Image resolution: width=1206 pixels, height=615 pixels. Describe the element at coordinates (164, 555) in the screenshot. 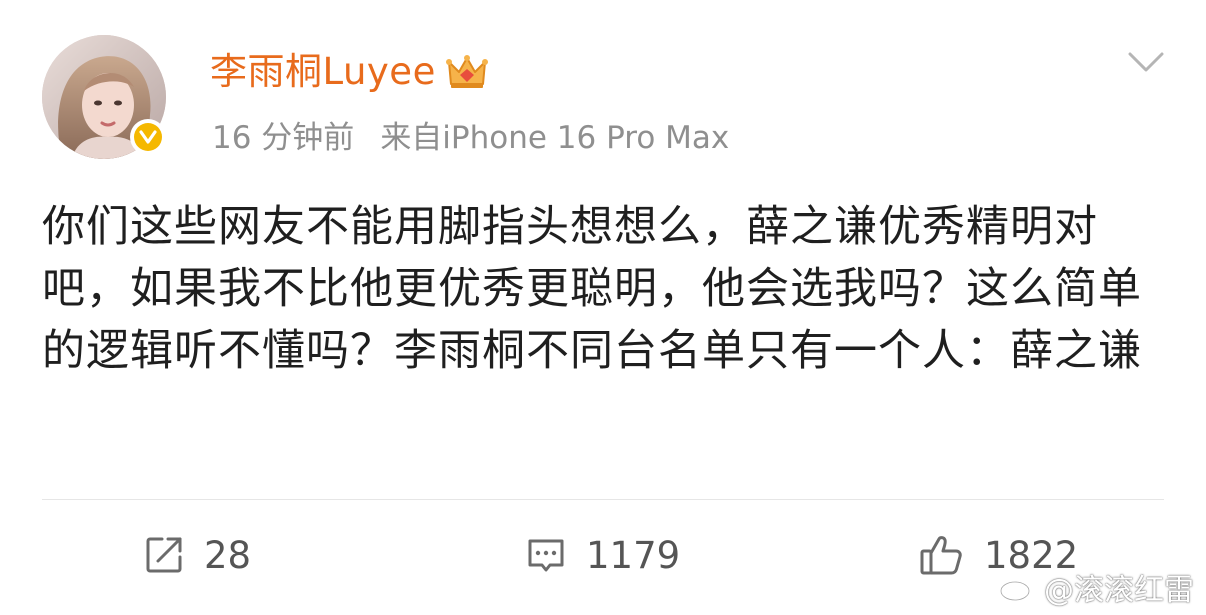

I see `repost-icon` at that location.